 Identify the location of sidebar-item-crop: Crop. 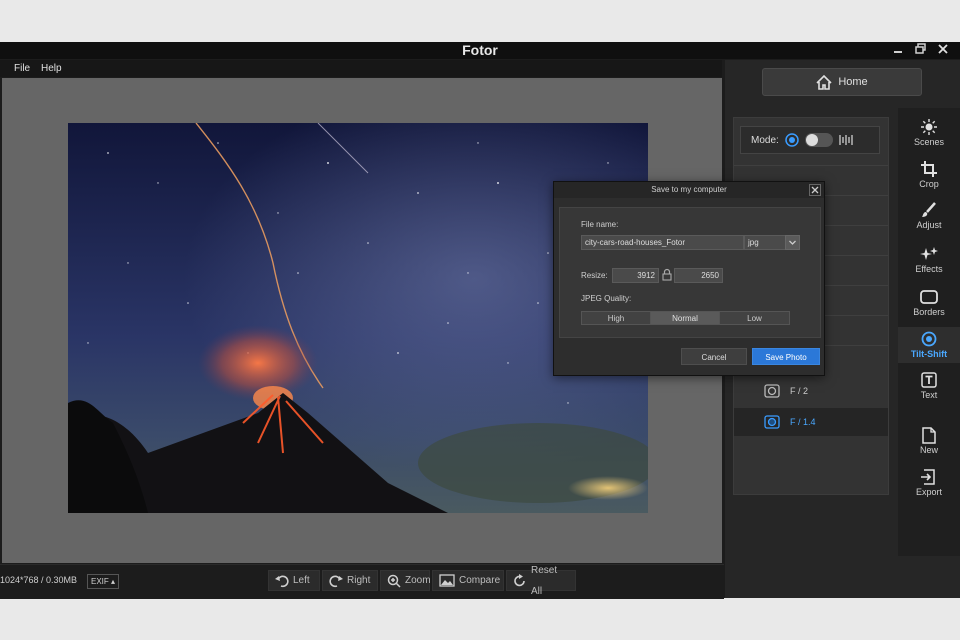
(929, 174).